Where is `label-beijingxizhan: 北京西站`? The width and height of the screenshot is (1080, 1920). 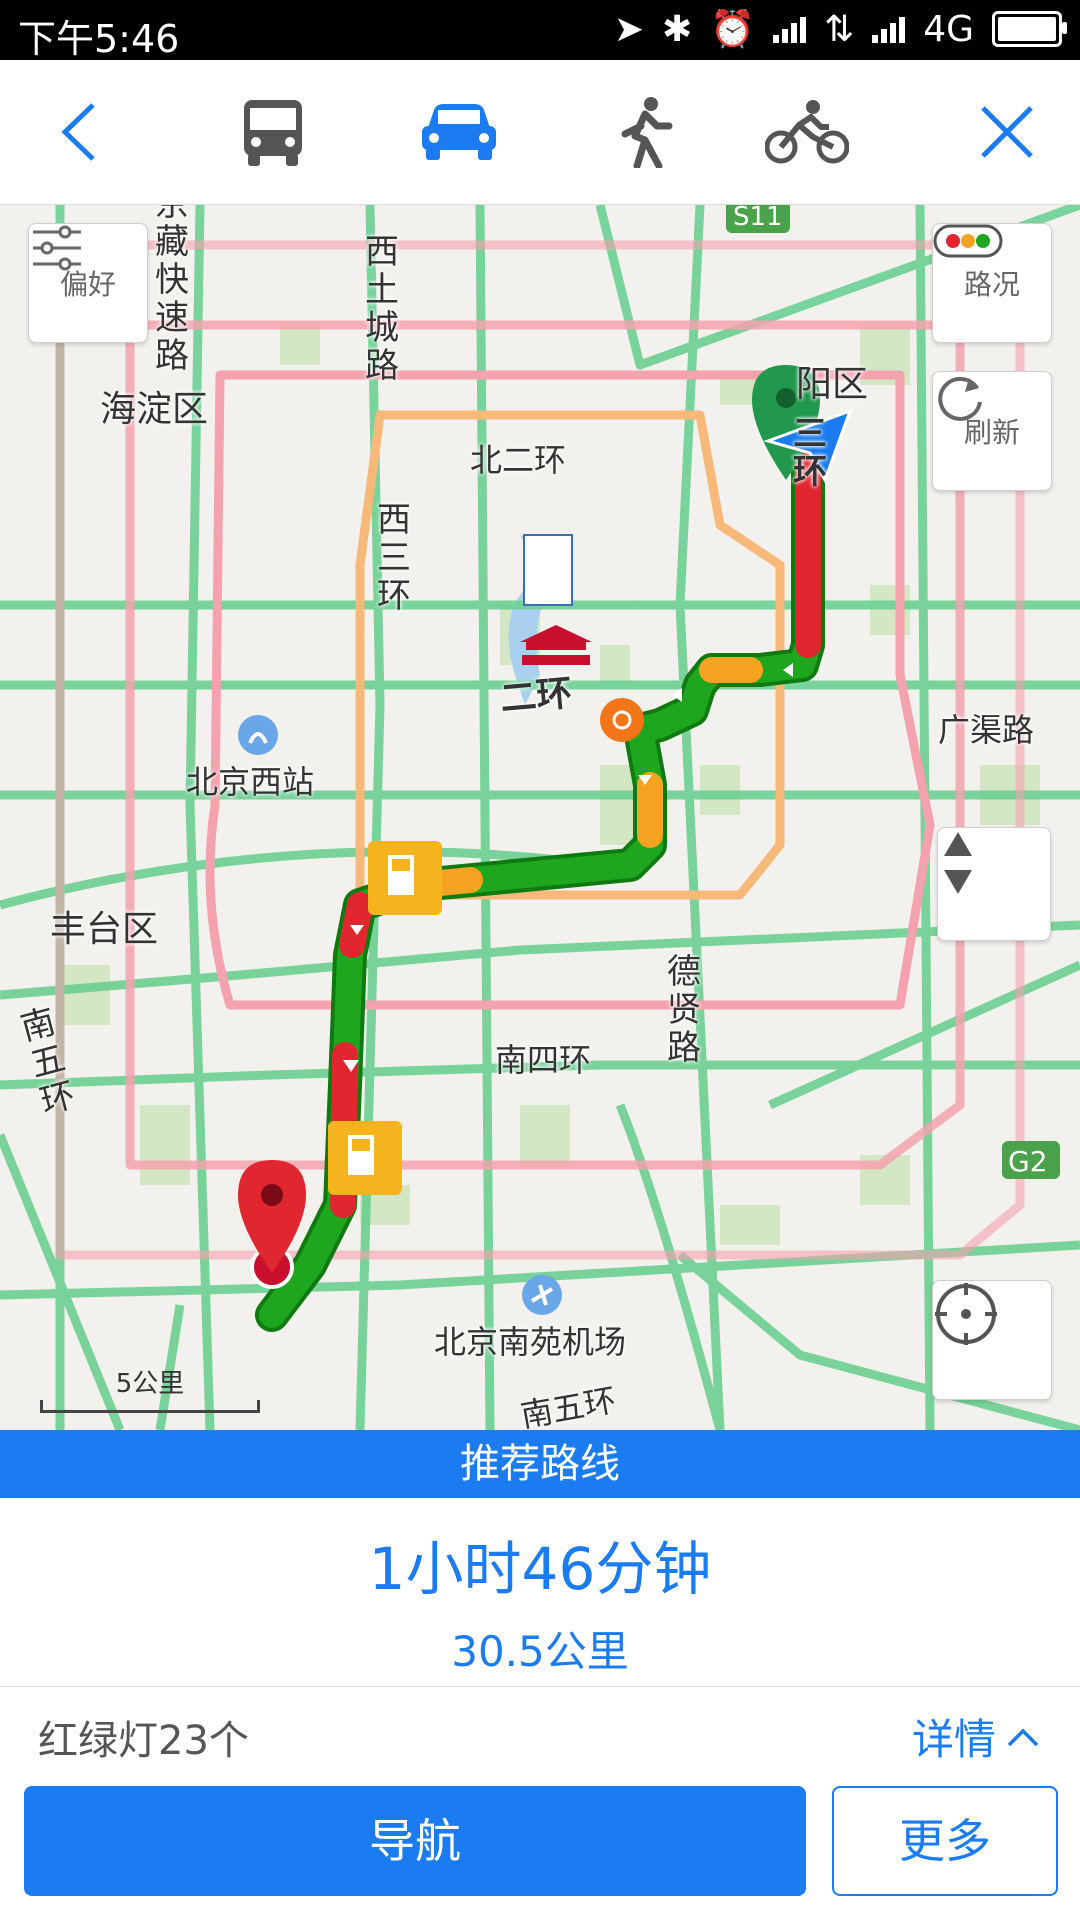
label-beijingxizhan: 北京西站 is located at coordinates (250, 782).